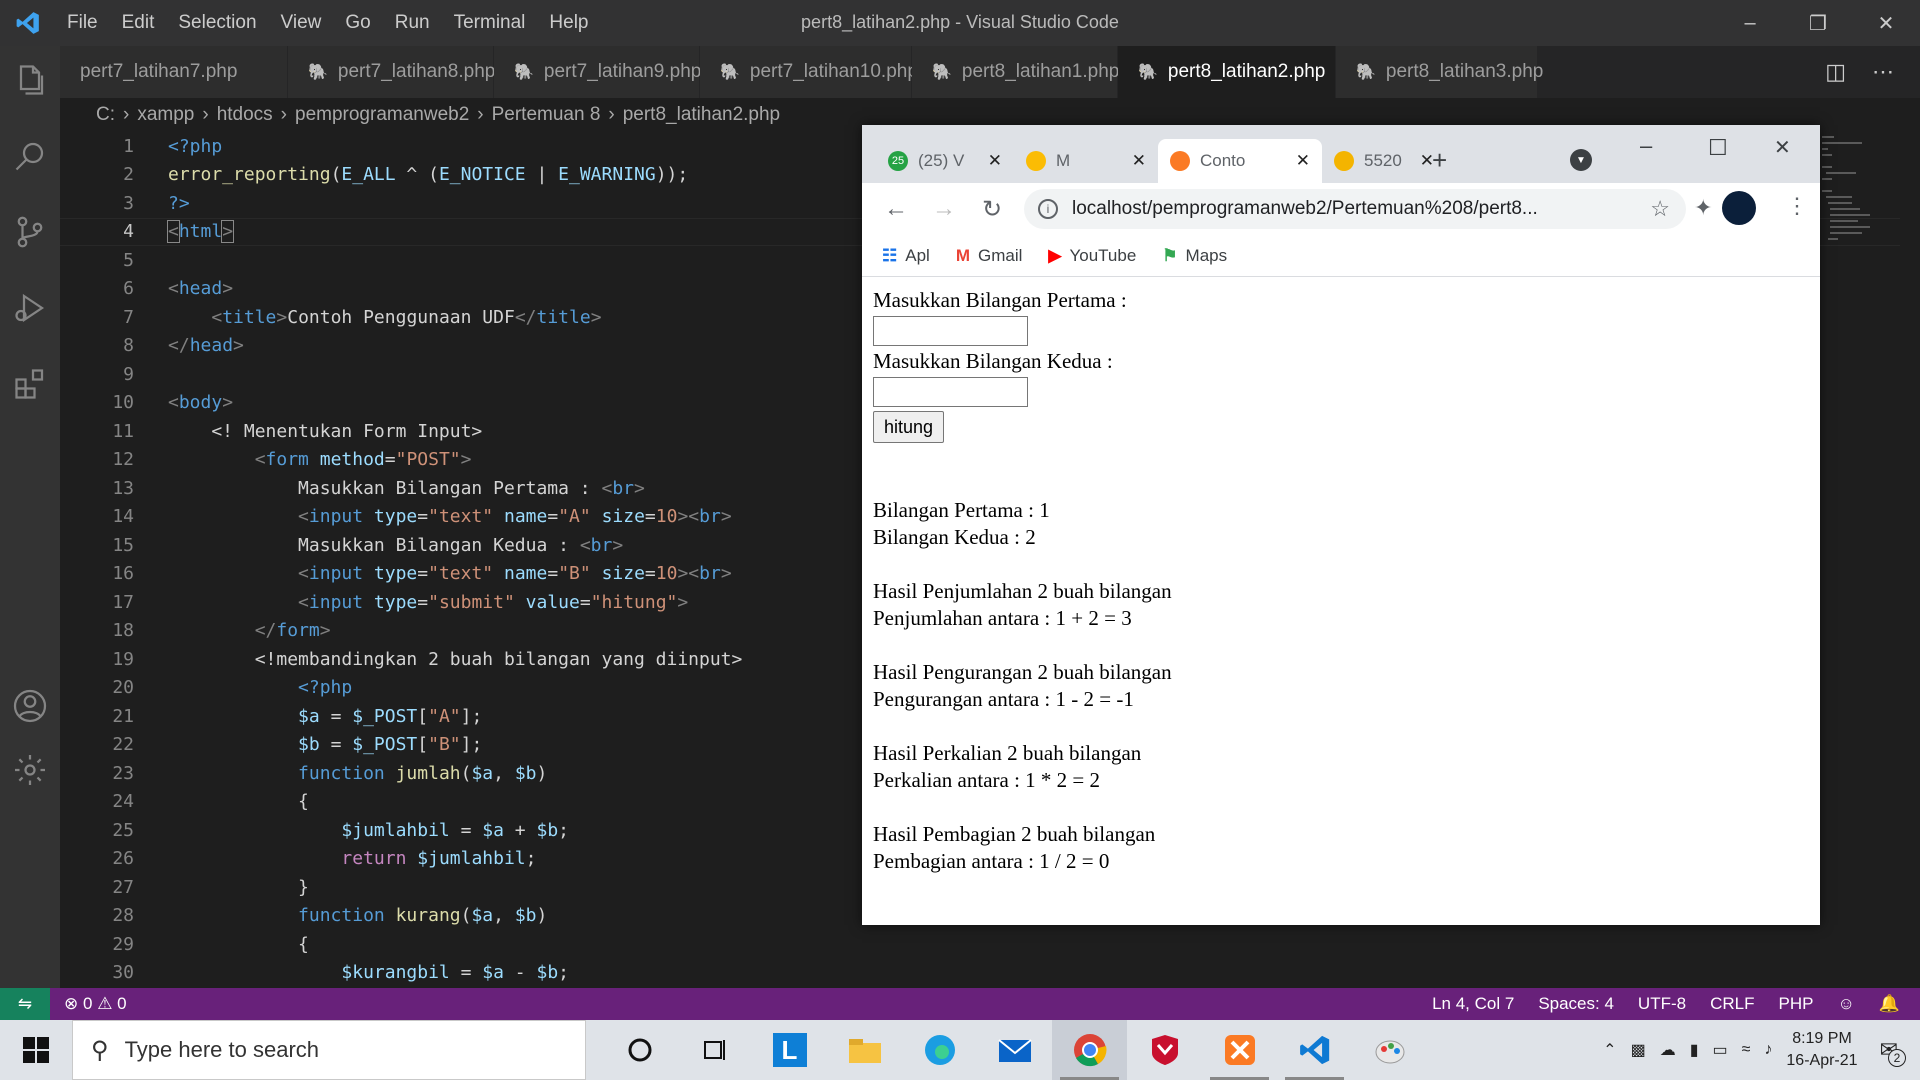 This screenshot has width=1920, height=1080. Describe the element at coordinates (990, 973) in the screenshot. I see `code-line: 30 $kurangbil = $a - $b;` at that location.